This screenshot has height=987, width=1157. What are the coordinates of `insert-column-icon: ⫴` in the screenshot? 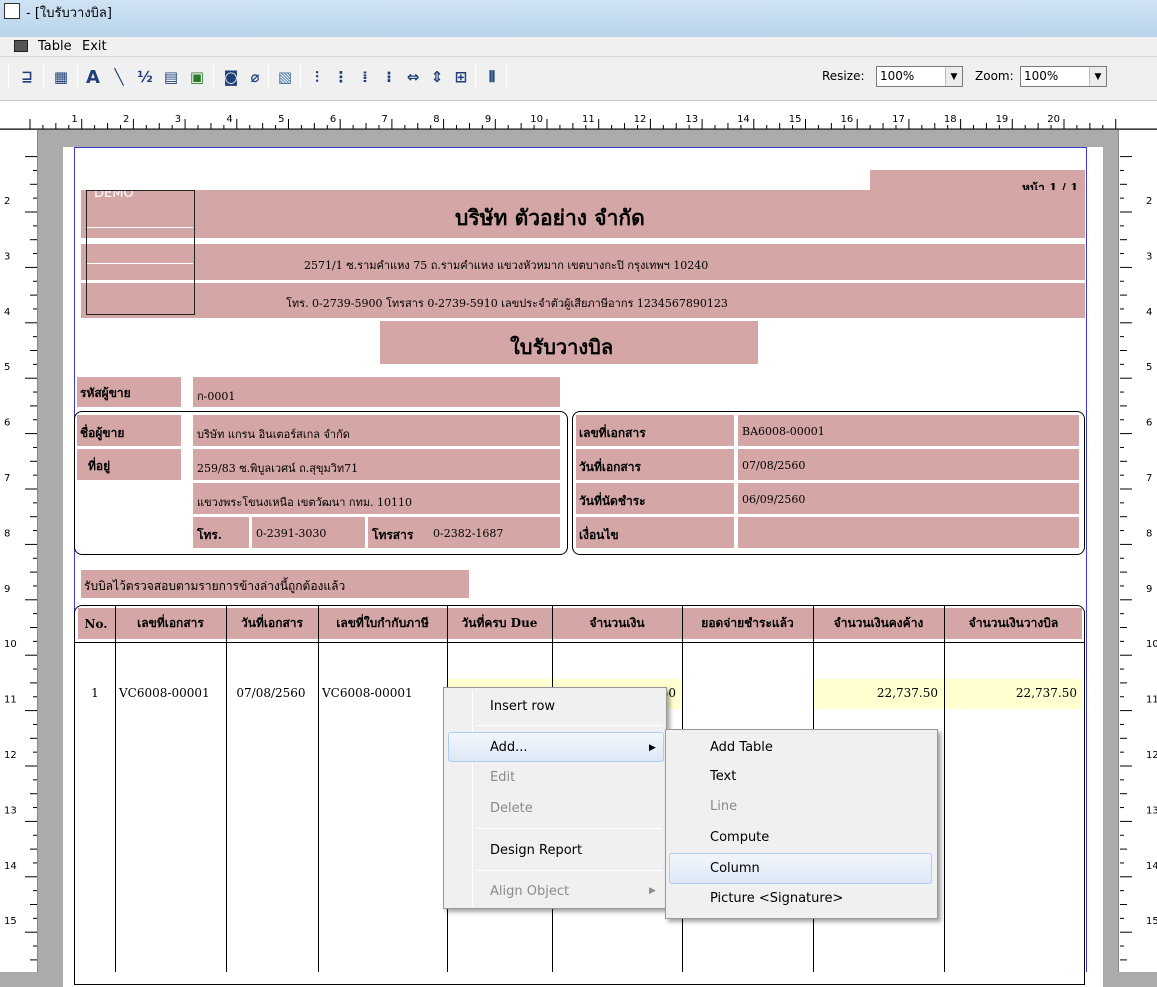 It's located at (492, 77).